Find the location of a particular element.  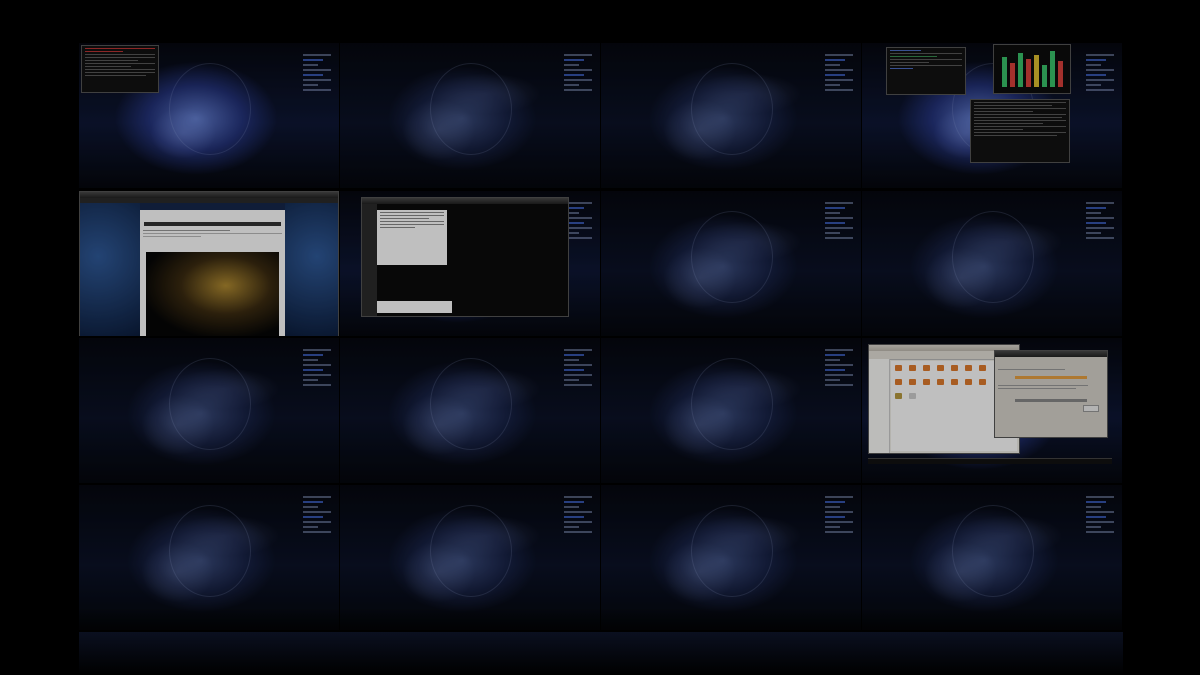

terminal-window-small is located at coordinates (926, 71).